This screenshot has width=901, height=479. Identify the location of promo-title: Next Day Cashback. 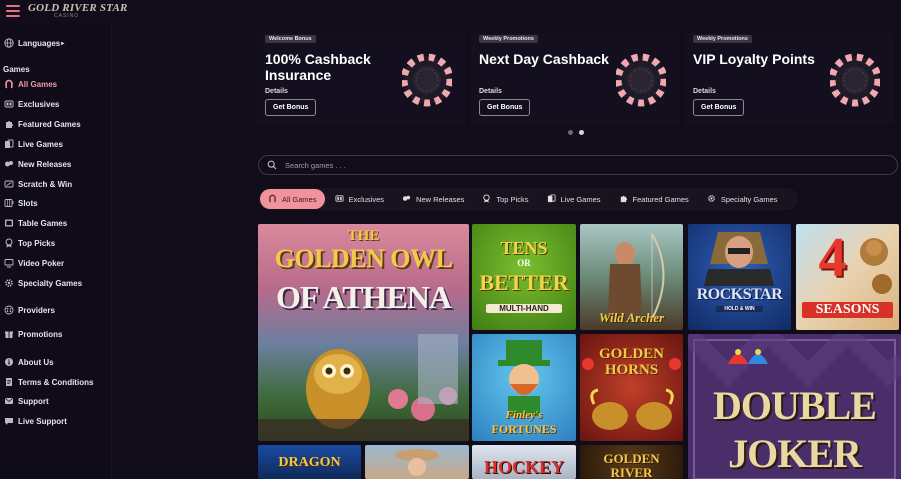
(544, 59).